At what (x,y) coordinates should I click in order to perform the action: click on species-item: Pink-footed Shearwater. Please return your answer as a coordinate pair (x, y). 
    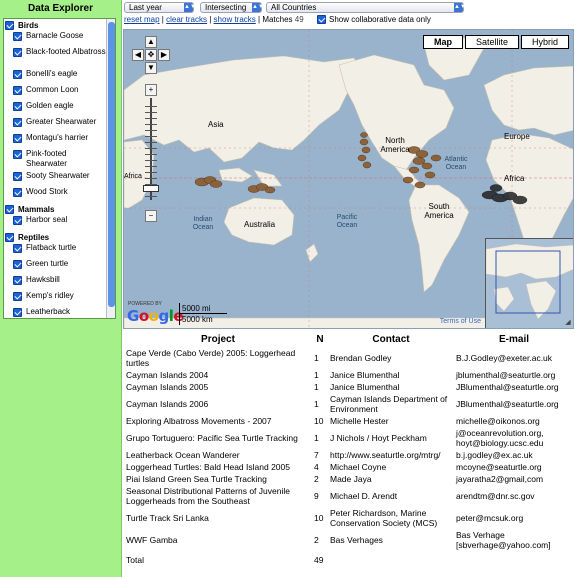
    Looking at the image, I should click on (55, 160).